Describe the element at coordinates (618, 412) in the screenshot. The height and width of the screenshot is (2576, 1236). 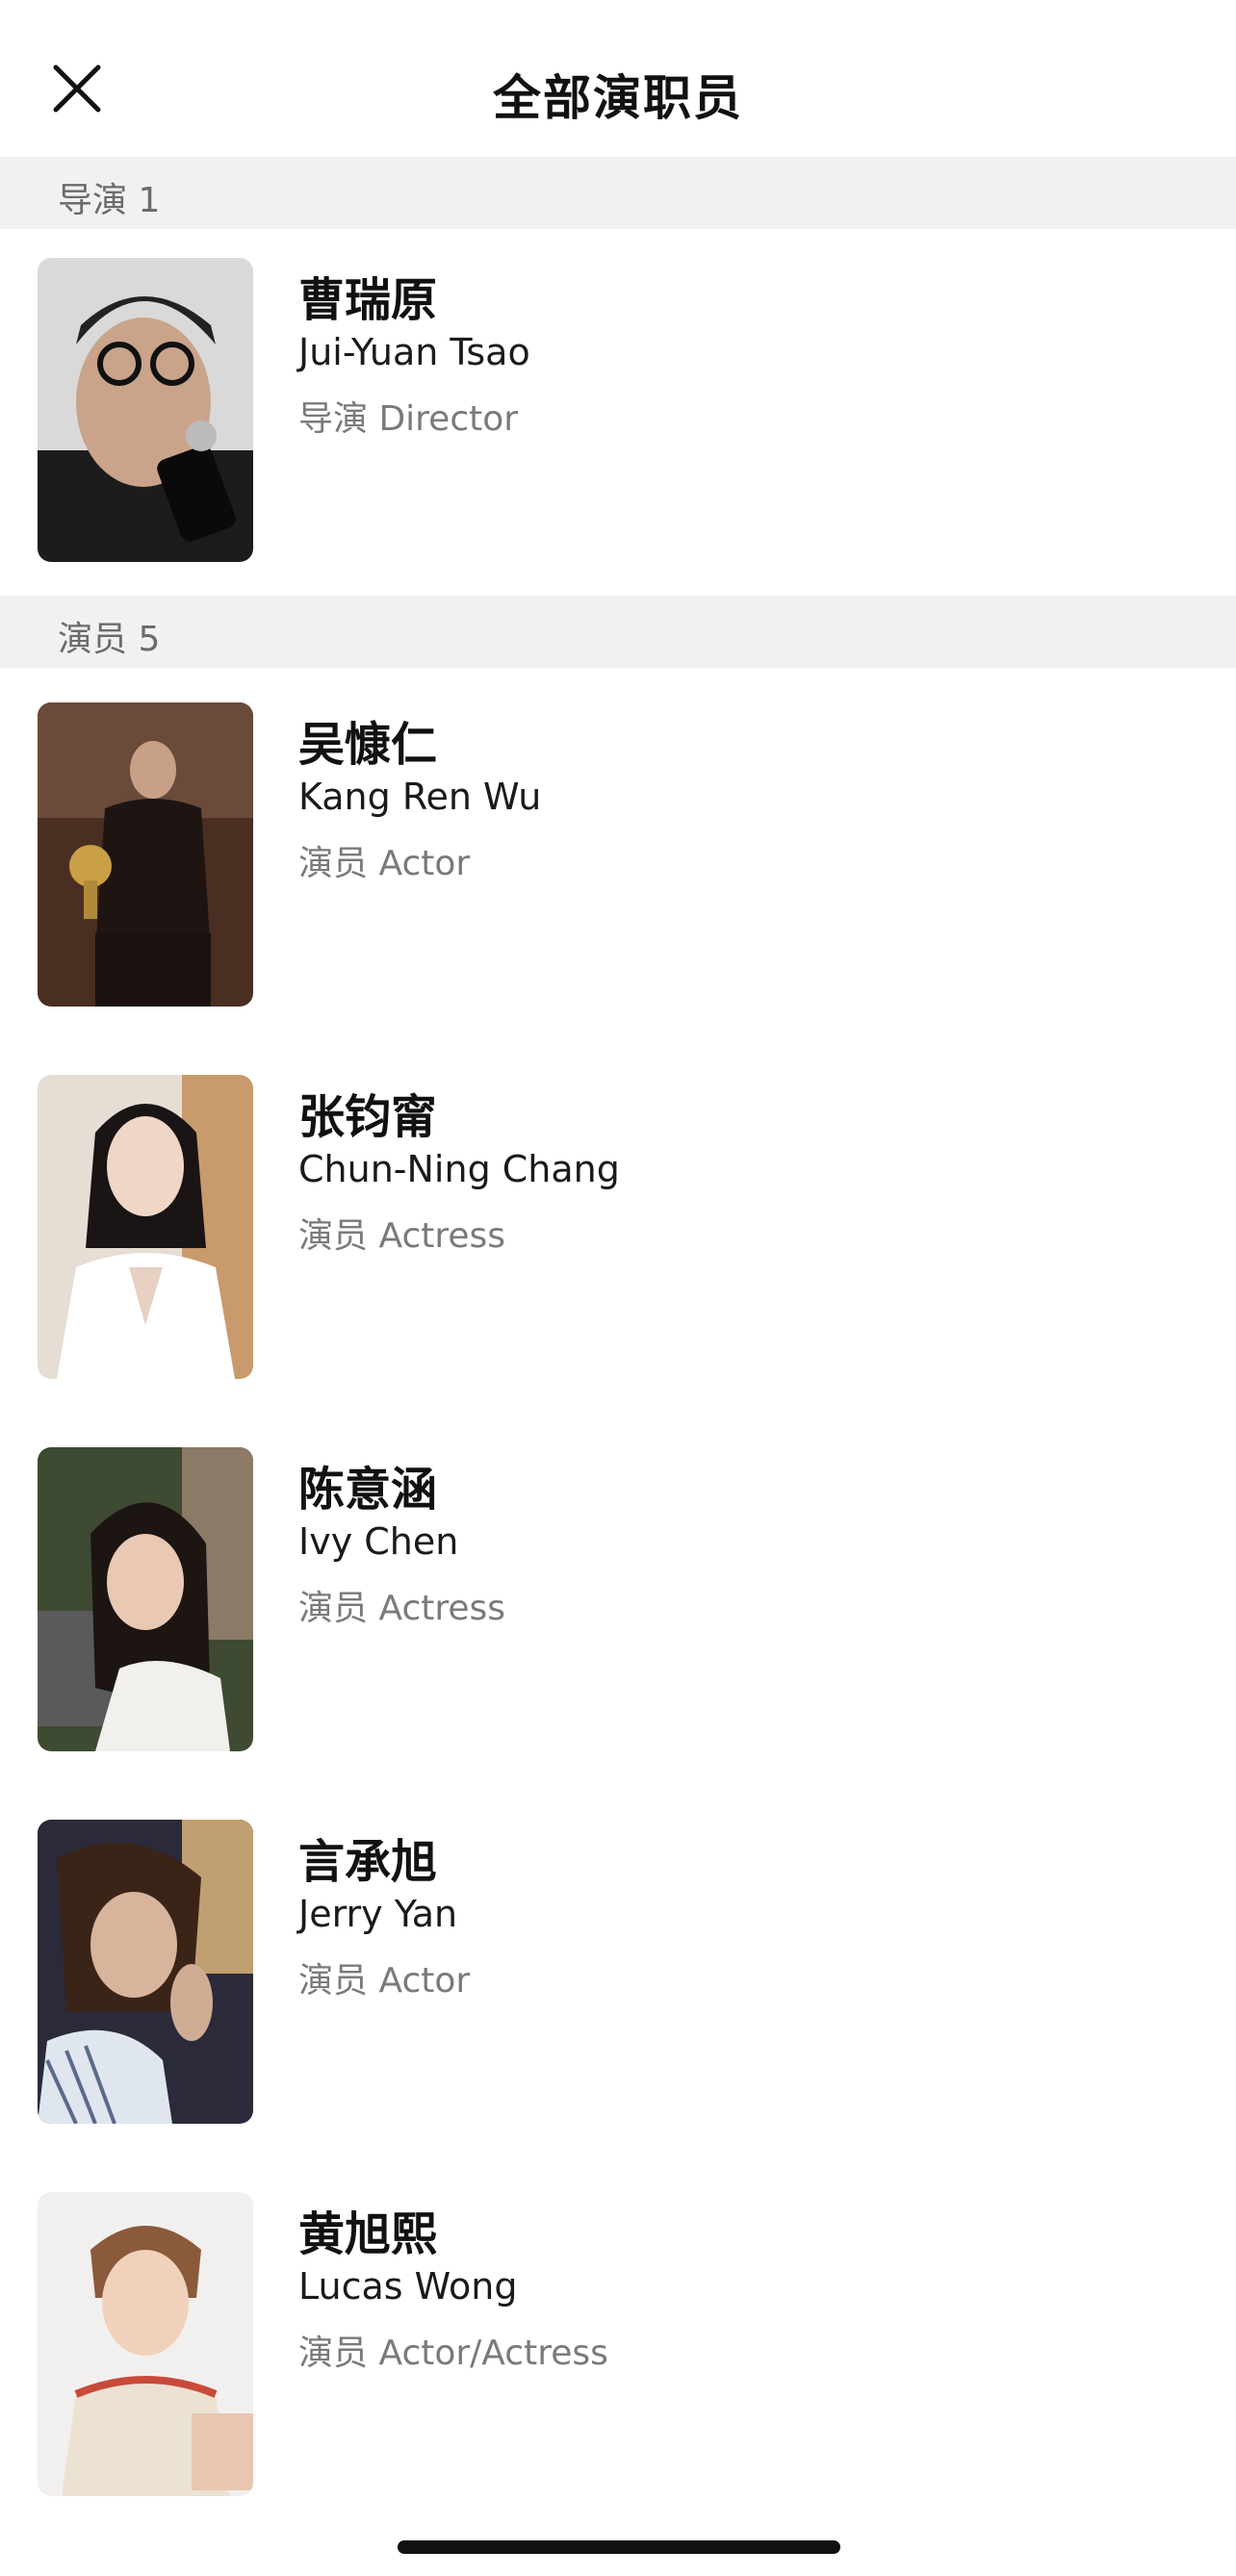
I see `cast-item-director: 曹瑞原 Jui-Yuan Tsao 导演 Director` at that location.